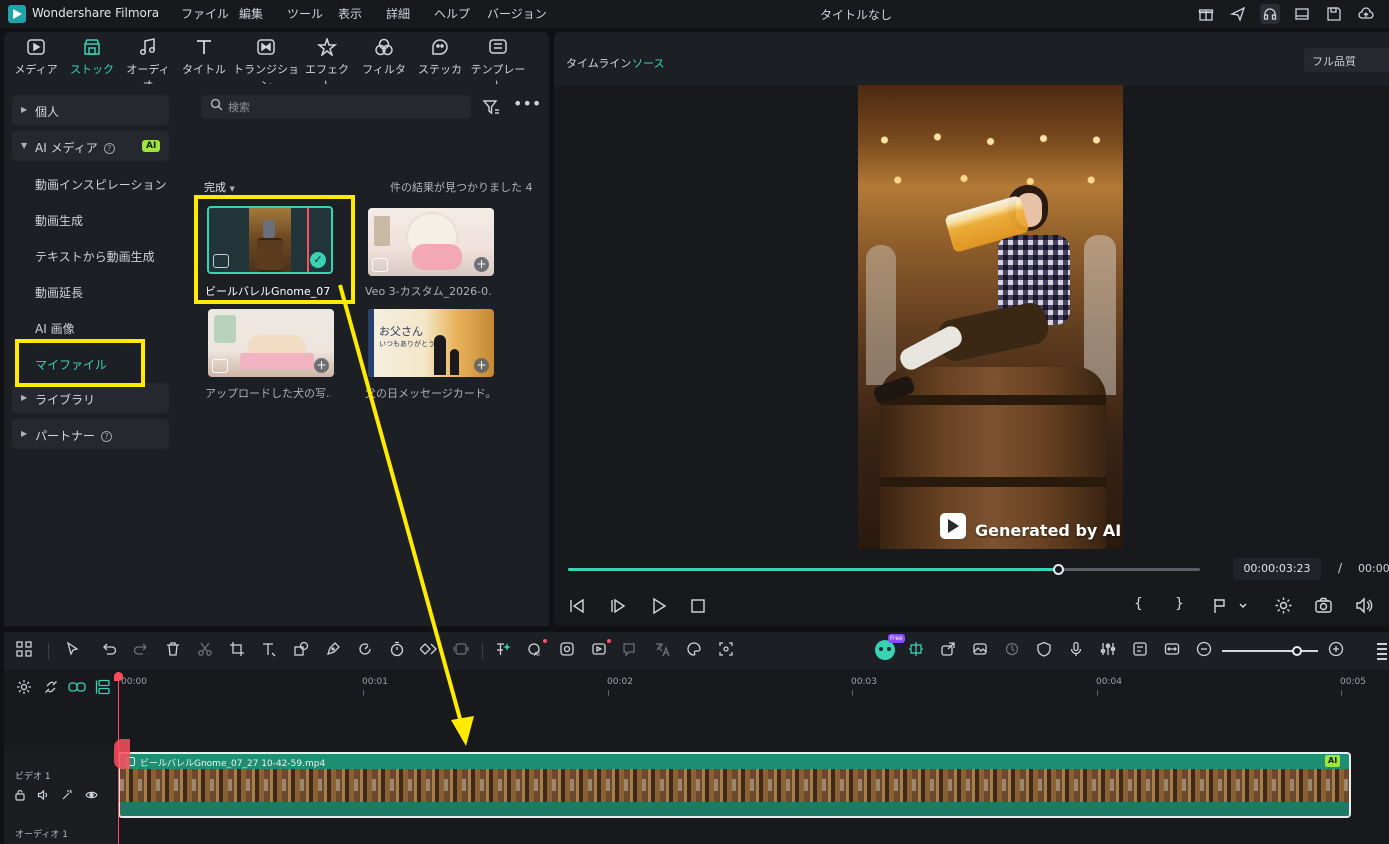 This screenshot has width=1389, height=844. I want to click on keyframe-icon, so click(429, 651).